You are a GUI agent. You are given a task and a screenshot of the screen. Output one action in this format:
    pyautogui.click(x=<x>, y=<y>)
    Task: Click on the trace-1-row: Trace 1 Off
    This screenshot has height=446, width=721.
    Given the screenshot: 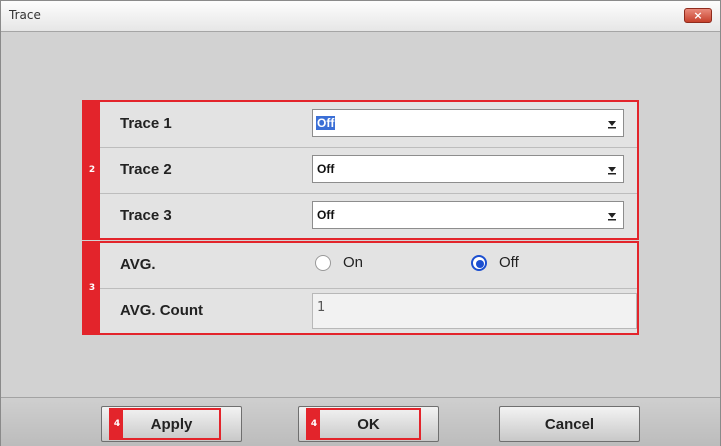 What is the action you would take?
    pyautogui.click(x=368, y=125)
    